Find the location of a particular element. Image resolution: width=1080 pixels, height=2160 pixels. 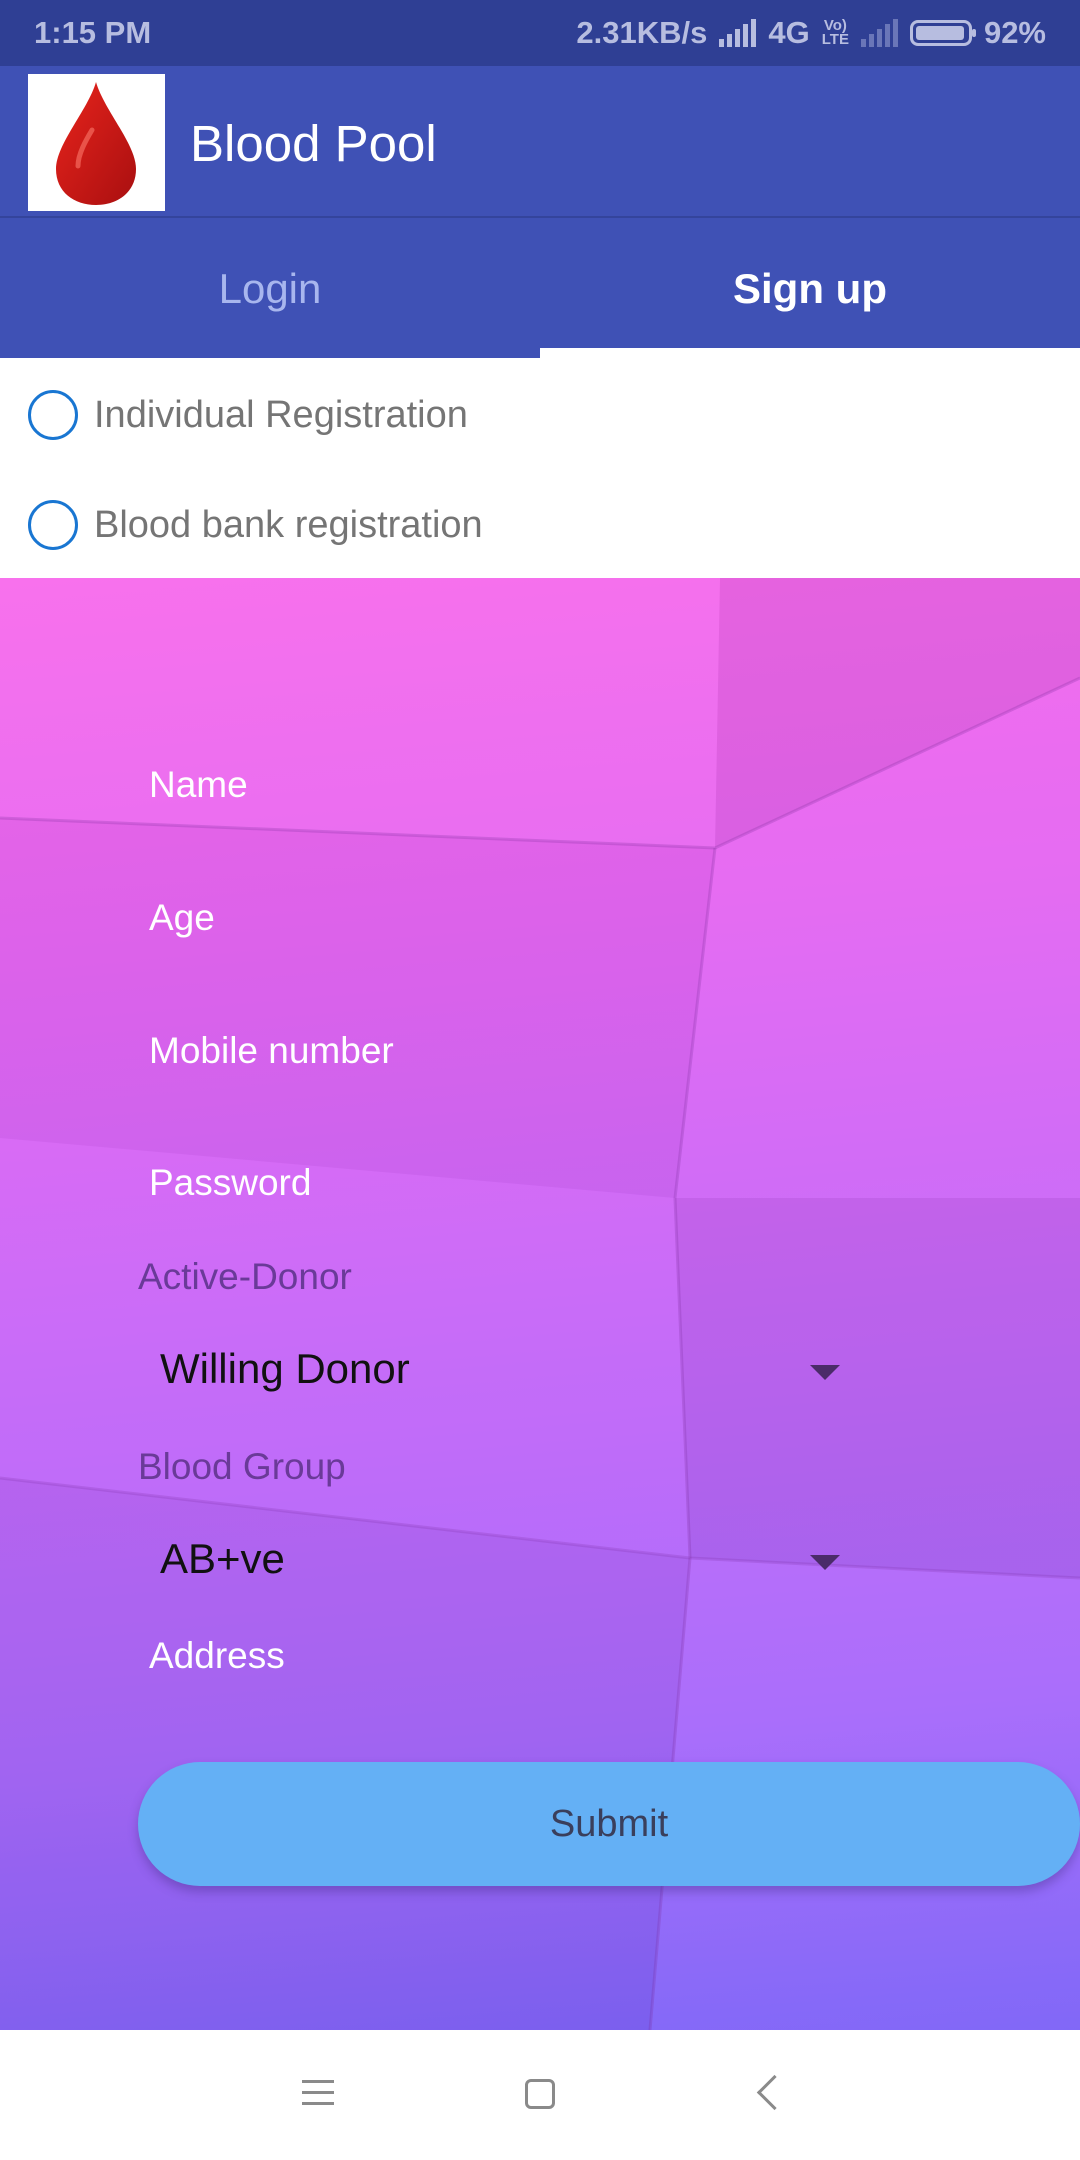

blood-group-dropdown: AB+ve is located at coordinates (498, 1561).